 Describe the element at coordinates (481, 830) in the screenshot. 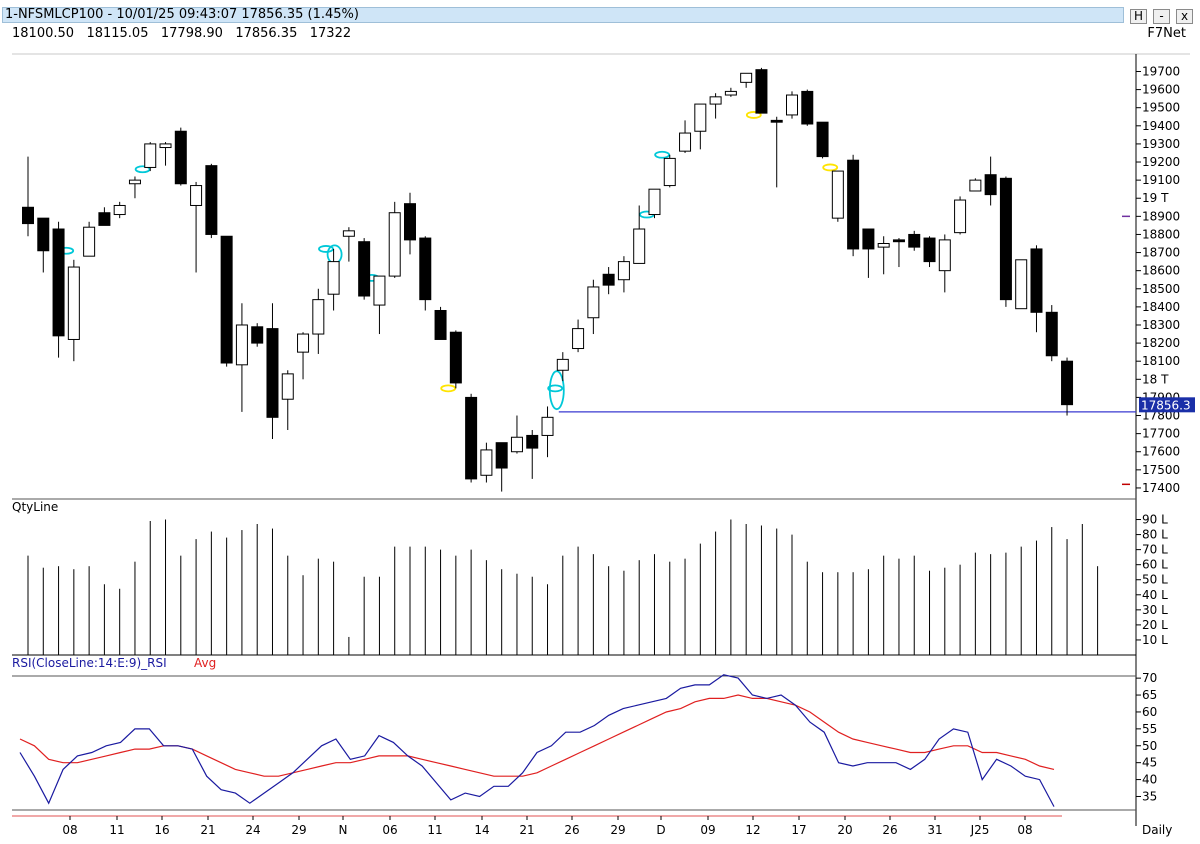

I see `time-axis-label: 14` at that location.